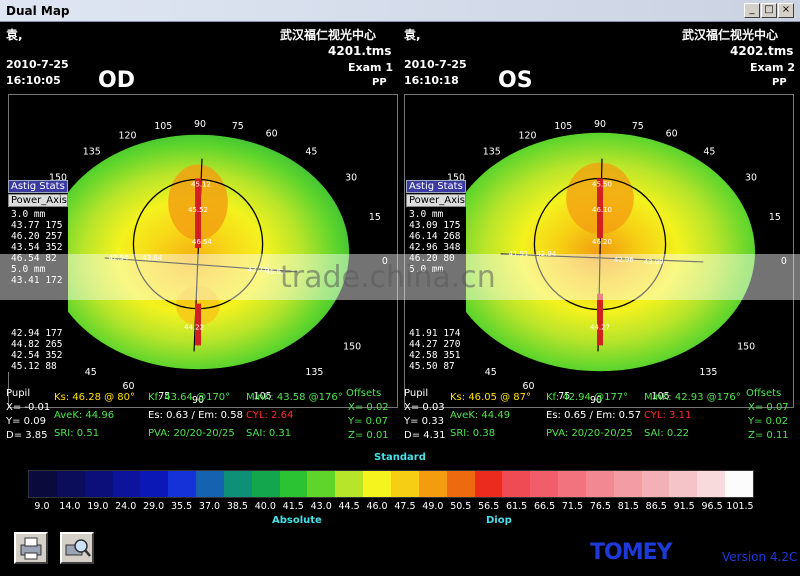 The width and height of the screenshot is (800, 576). Describe the element at coordinates (768, 435) in the screenshot. I see `offset-z: Z= 0.11` at that location.